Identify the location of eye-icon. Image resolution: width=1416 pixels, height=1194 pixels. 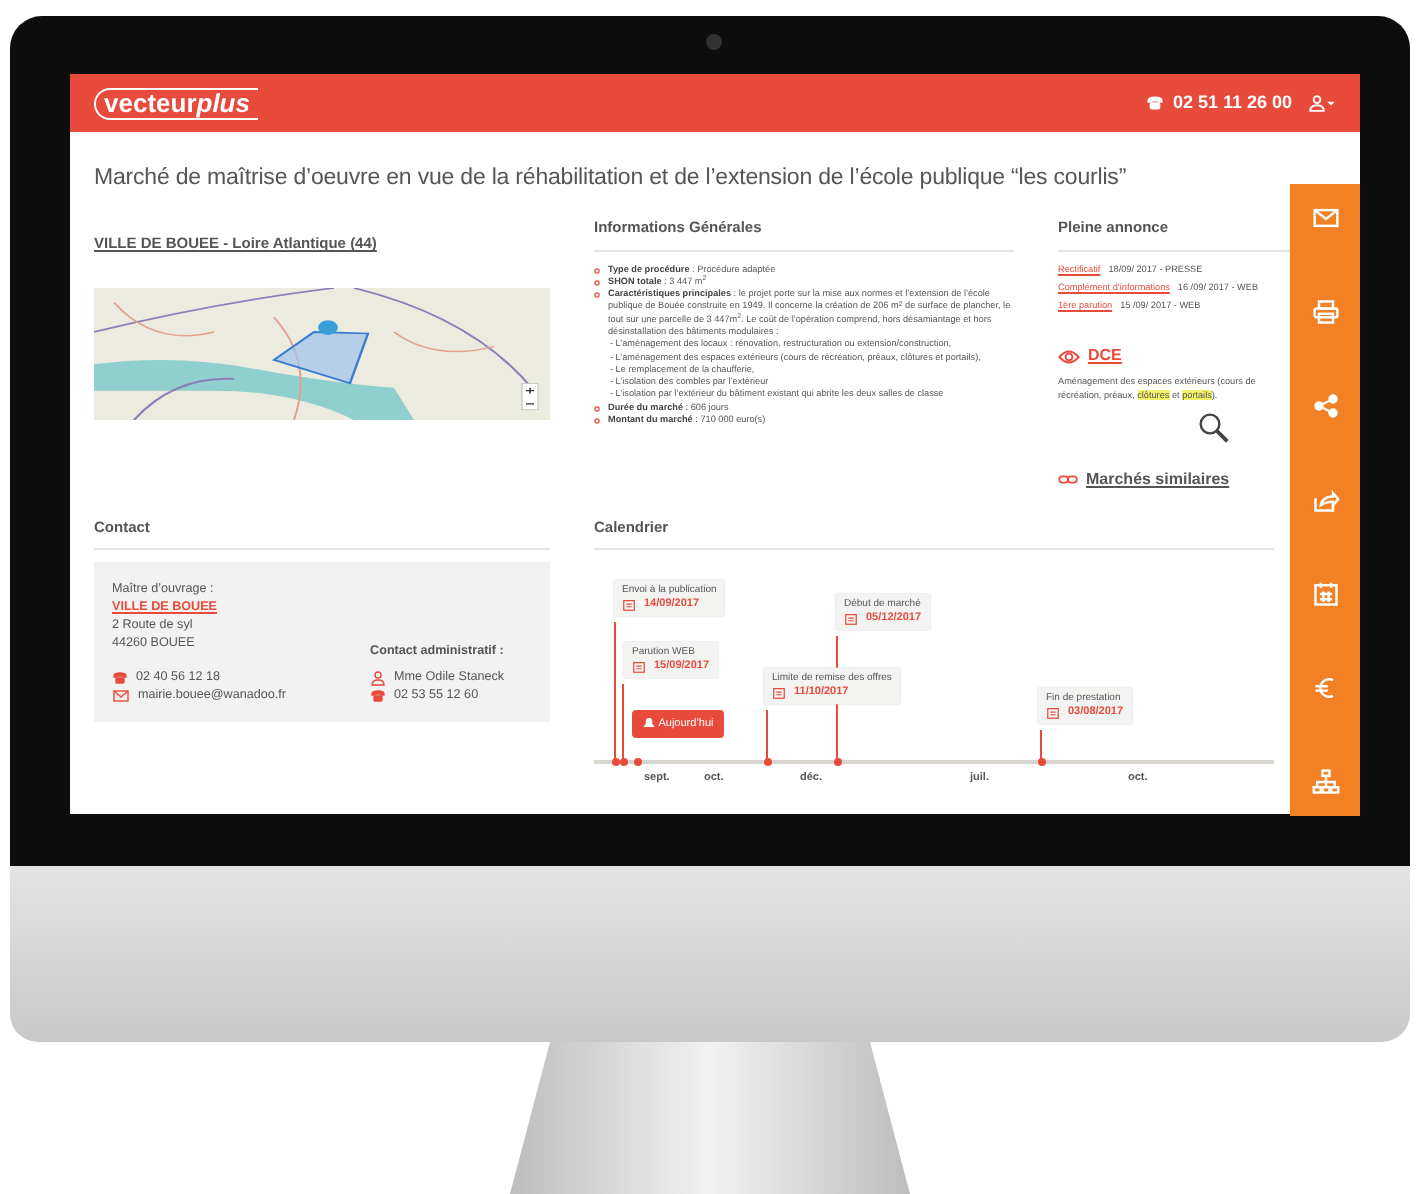
(1069, 356).